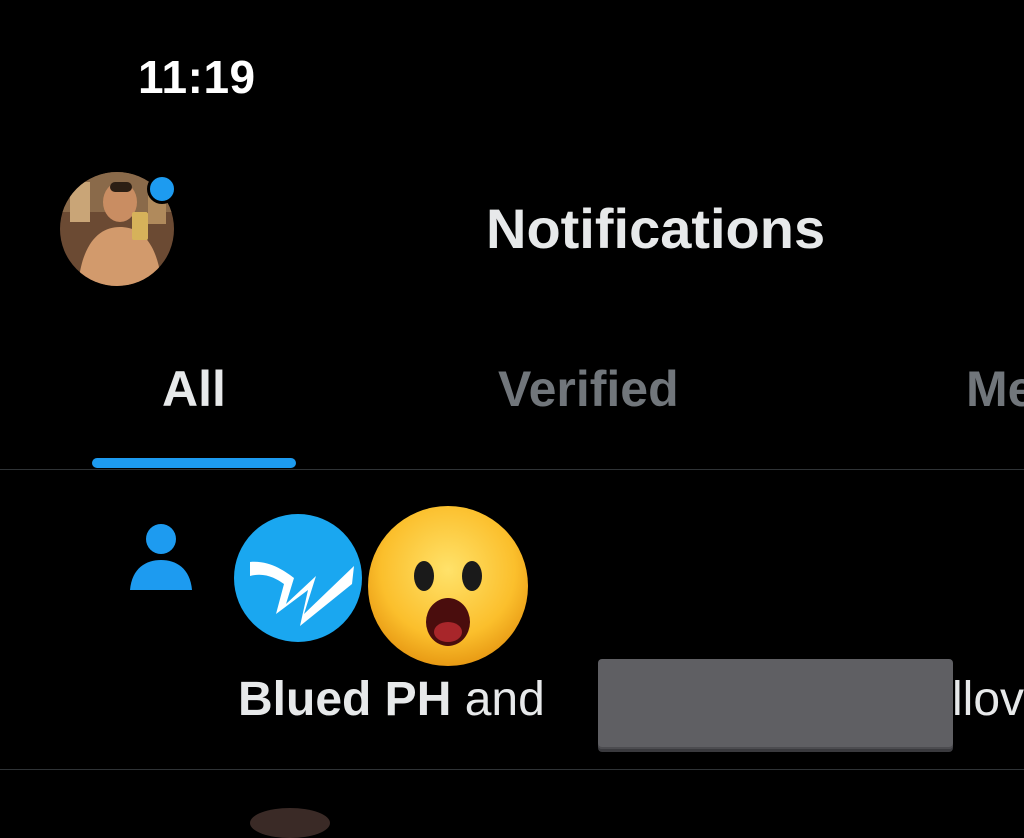 The width and height of the screenshot is (1024, 838). Describe the element at coordinates (290, 823) in the screenshot. I see `next-item-avatar` at that location.